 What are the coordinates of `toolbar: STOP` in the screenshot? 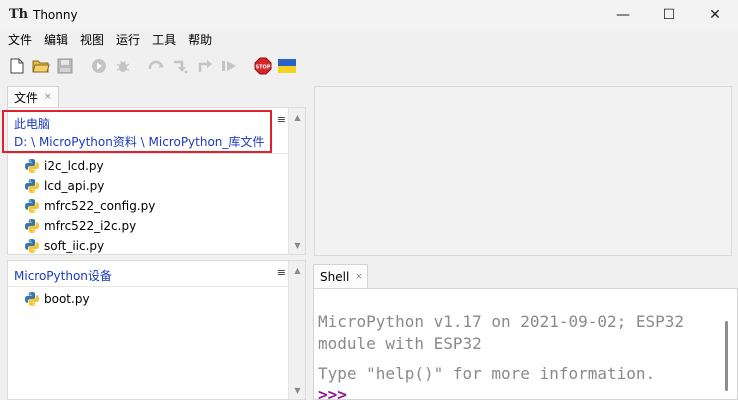 It's located at (369, 66).